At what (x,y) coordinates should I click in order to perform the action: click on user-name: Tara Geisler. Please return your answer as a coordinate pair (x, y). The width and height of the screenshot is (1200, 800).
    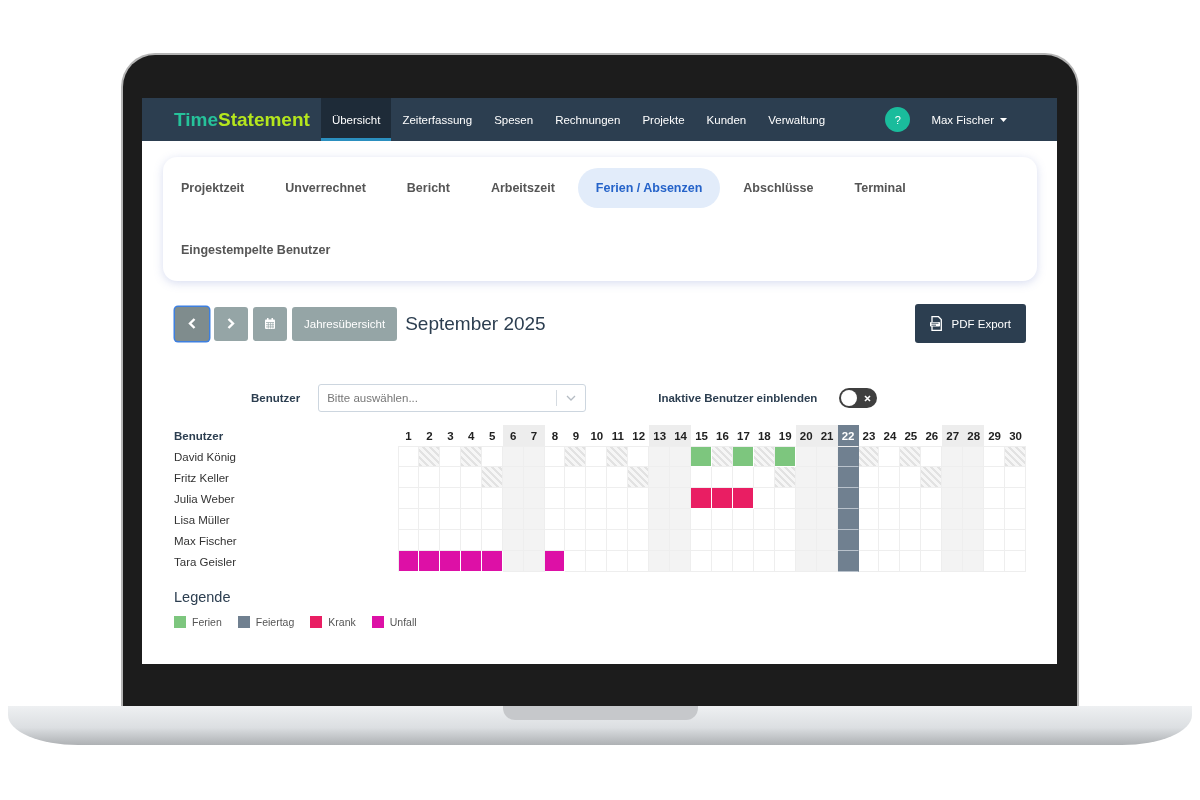
    Looking at the image, I should click on (205, 562).